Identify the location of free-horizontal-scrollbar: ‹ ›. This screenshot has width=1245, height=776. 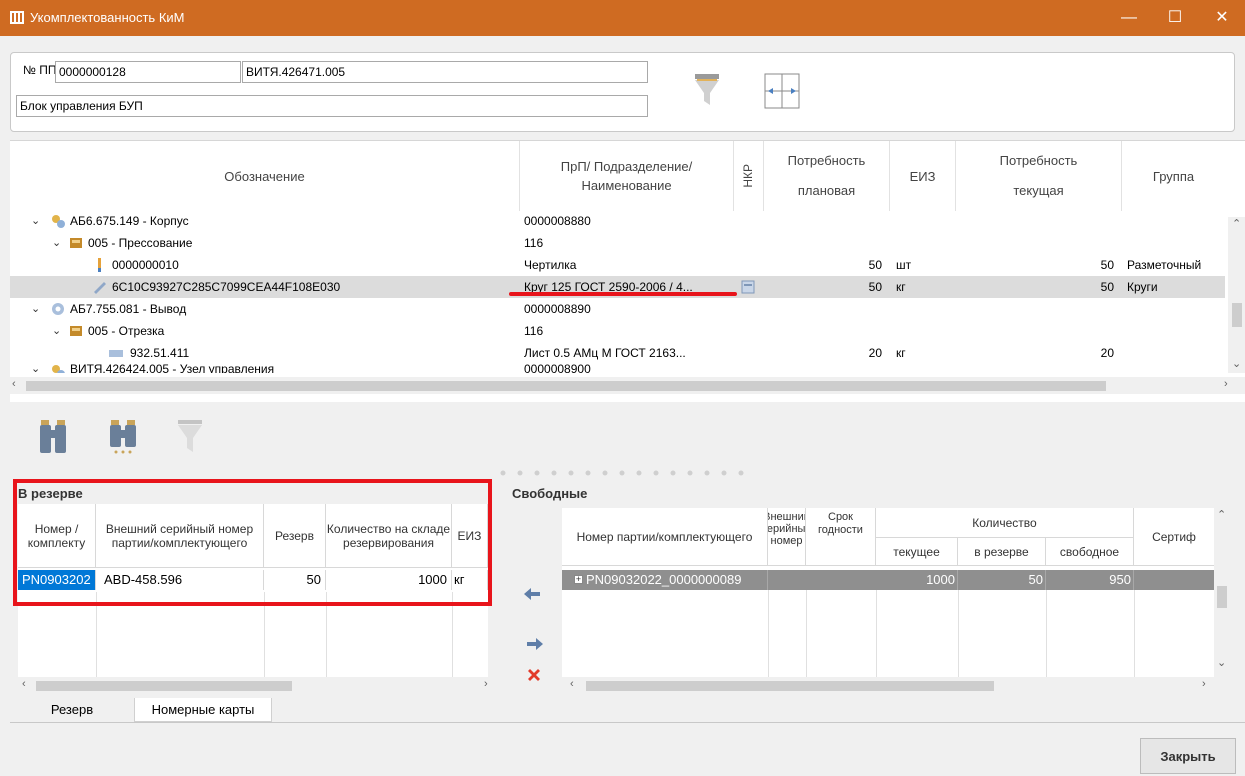
(897, 685).